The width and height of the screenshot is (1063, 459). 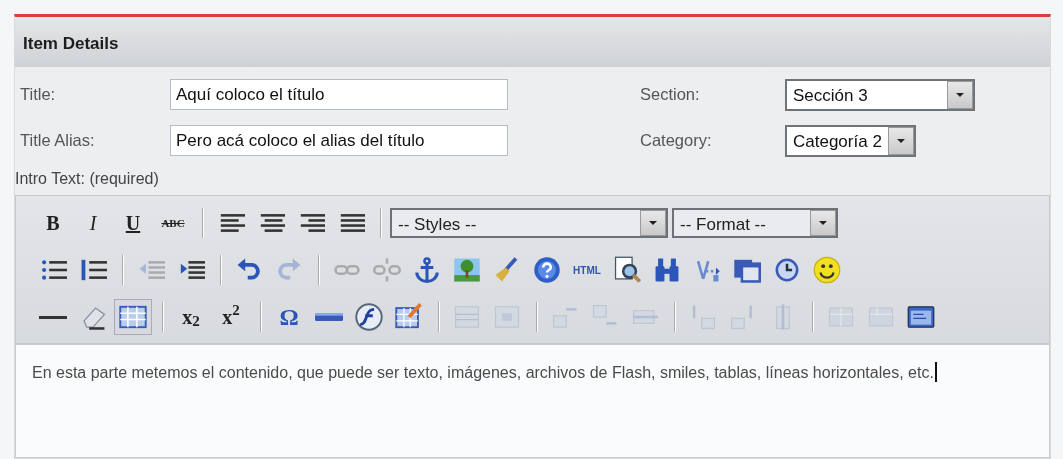 What do you see at coordinates (173, 223) in the screenshot?
I see `toolbar-button: ABC` at bounding box center [173, 223].